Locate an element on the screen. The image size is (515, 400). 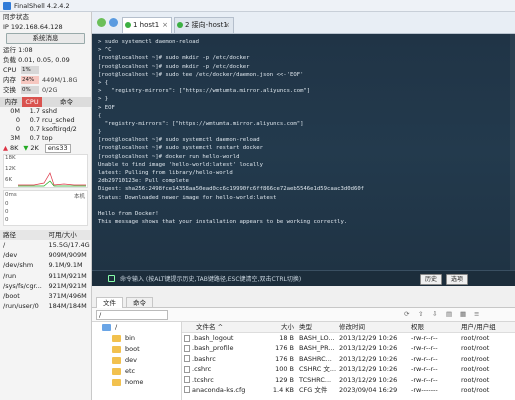
new-folder-icon: ▤ is located at coordinates (449, 314).